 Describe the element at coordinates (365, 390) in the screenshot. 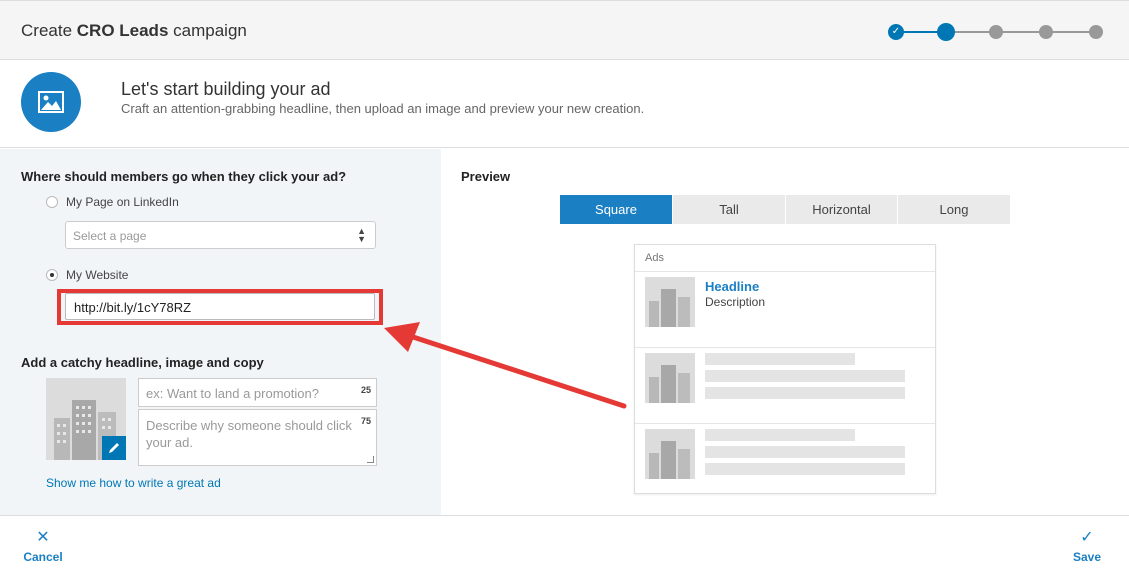

I see `headline-char-counter: 25` at that location.